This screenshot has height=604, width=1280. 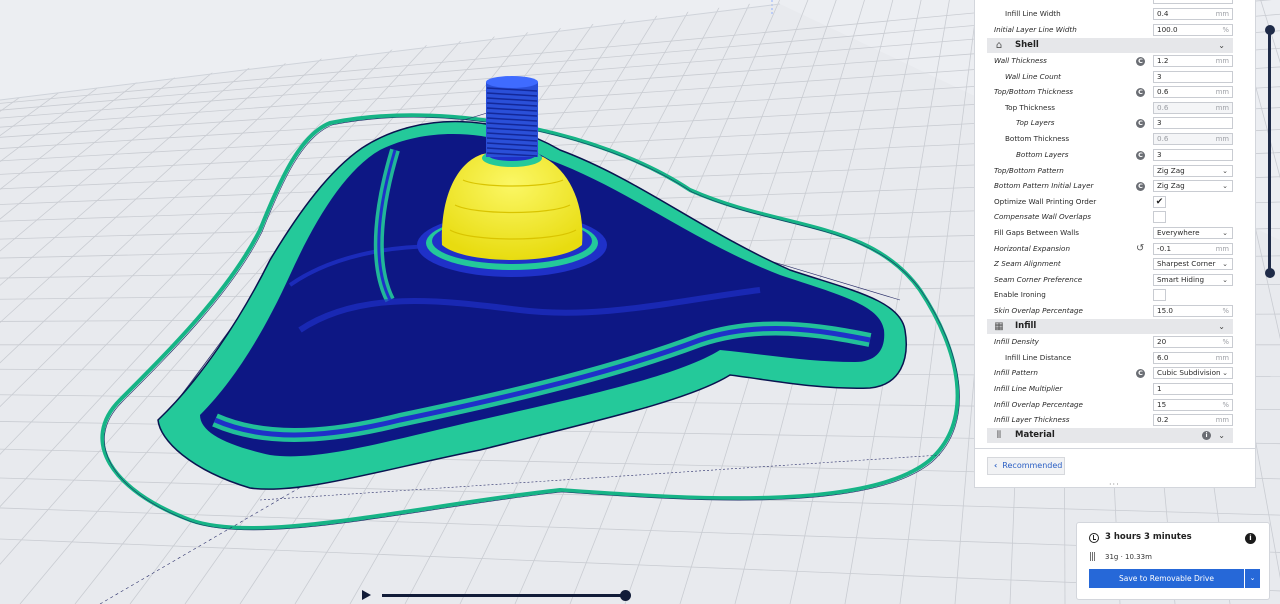 I want to click on setting-select: Sharpest Corner ⌄, so click(x=1193, y=263).